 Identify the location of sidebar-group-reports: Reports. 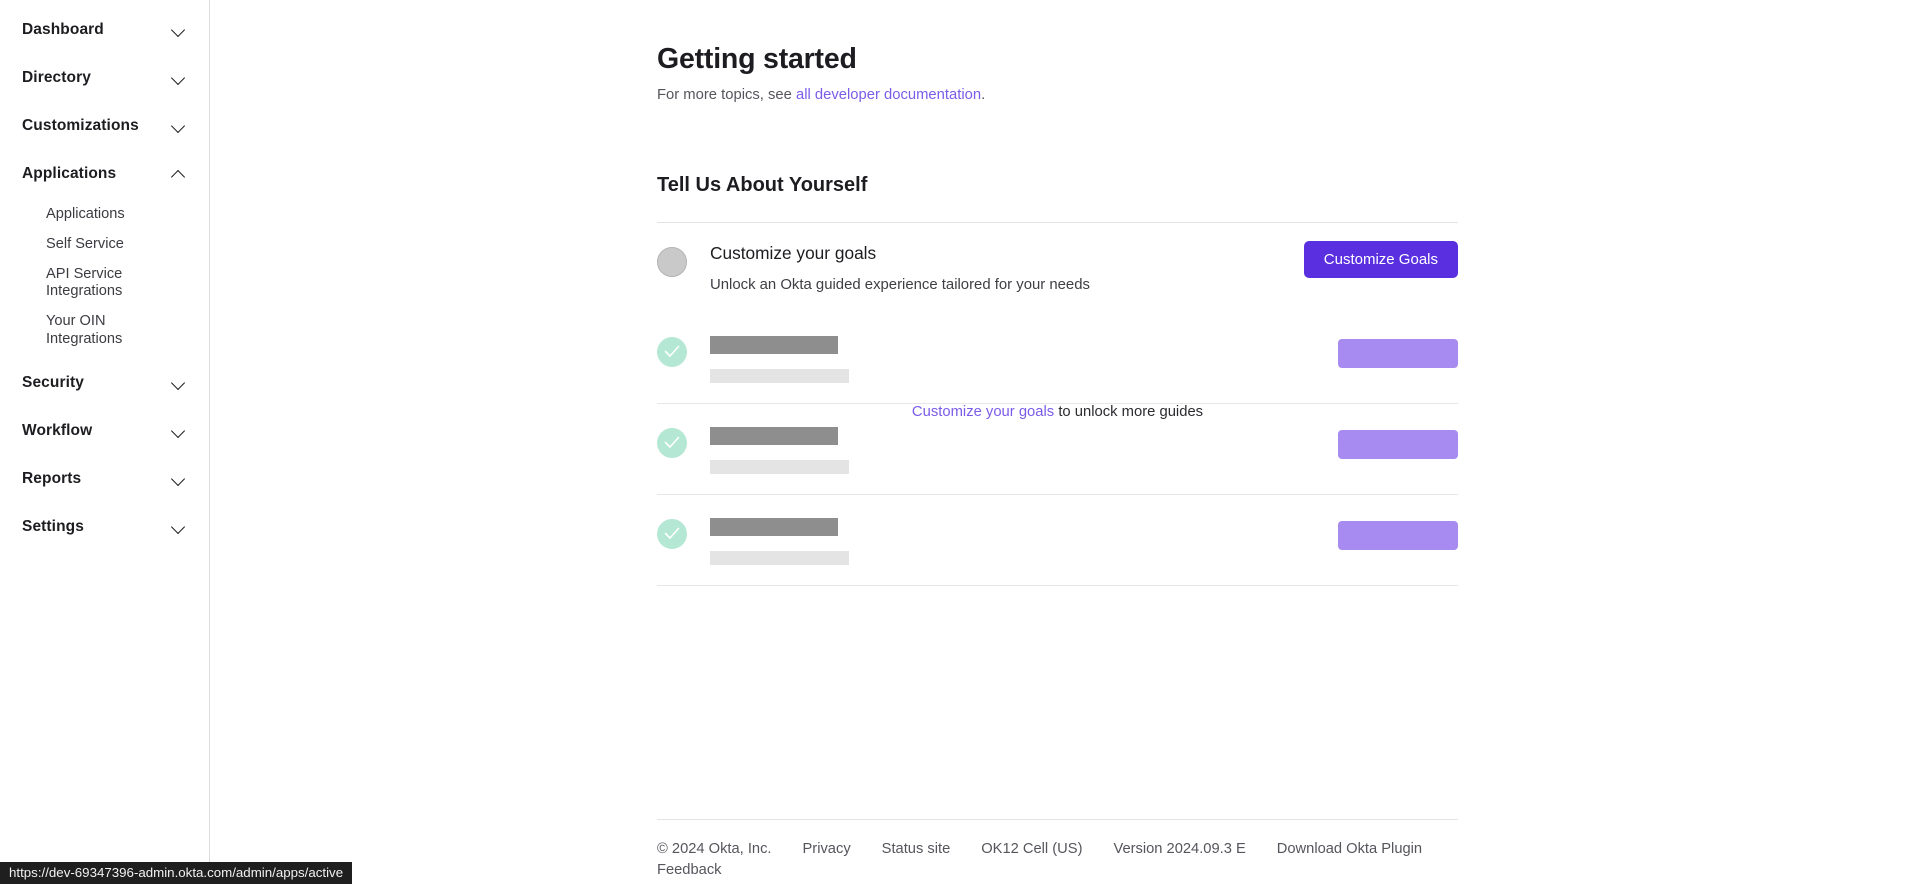
(104, 479).